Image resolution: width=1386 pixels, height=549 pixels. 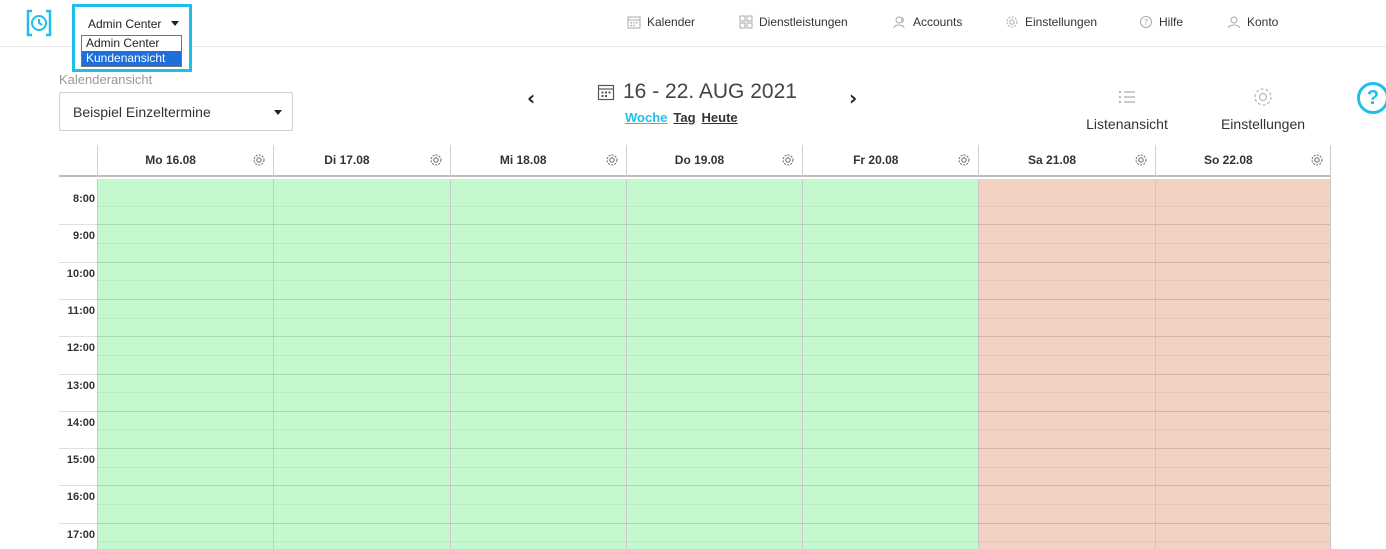 I want to click on time-label: 11:00, so click(x=81, y=310).